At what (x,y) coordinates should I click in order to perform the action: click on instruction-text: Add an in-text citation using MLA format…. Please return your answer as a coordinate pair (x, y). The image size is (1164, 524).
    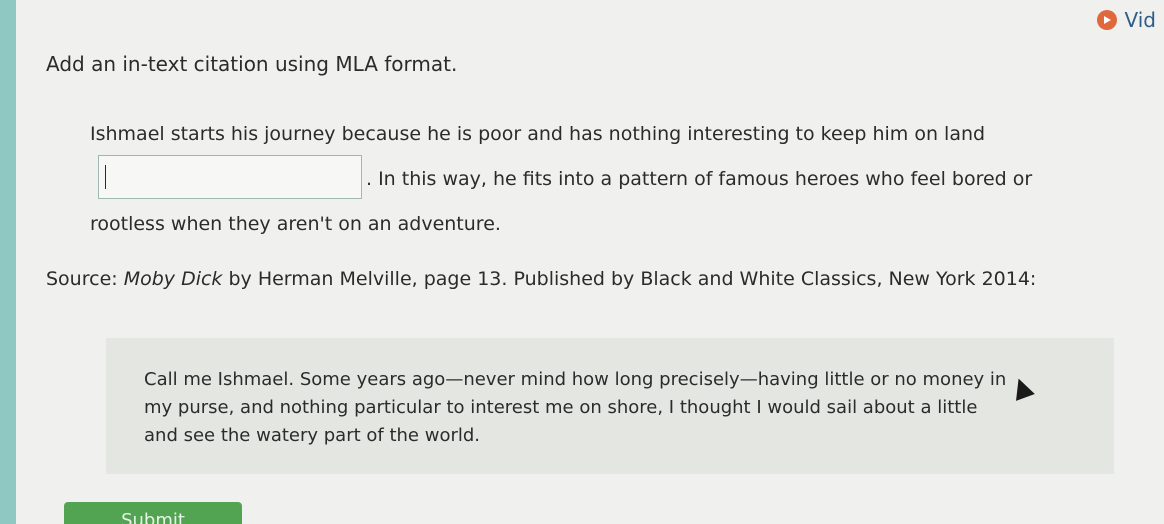
    Looking at the image, I should click on (252, 64).